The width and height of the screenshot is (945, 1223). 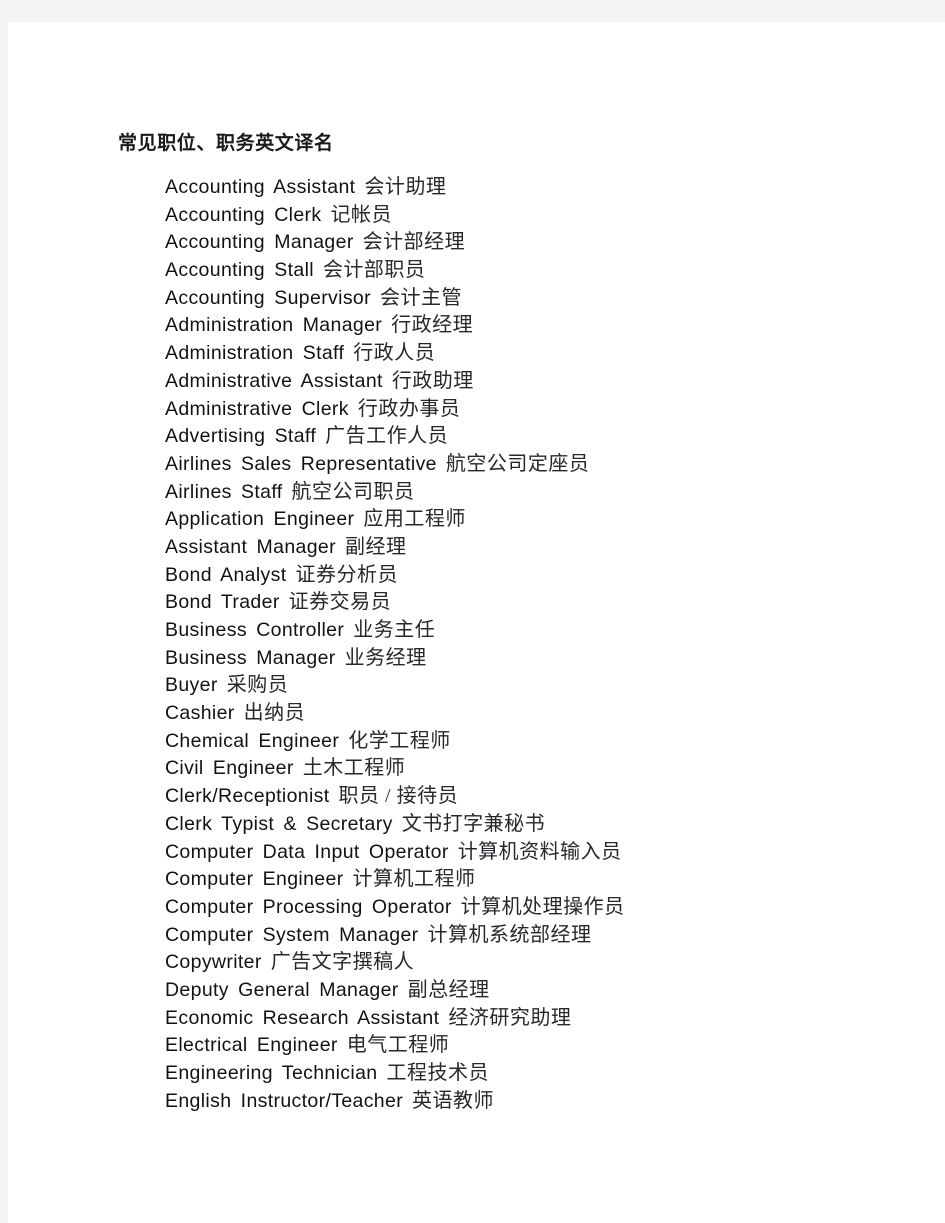 I want to click on list-item: Buyer 采购员, so click(x=395, y=686).